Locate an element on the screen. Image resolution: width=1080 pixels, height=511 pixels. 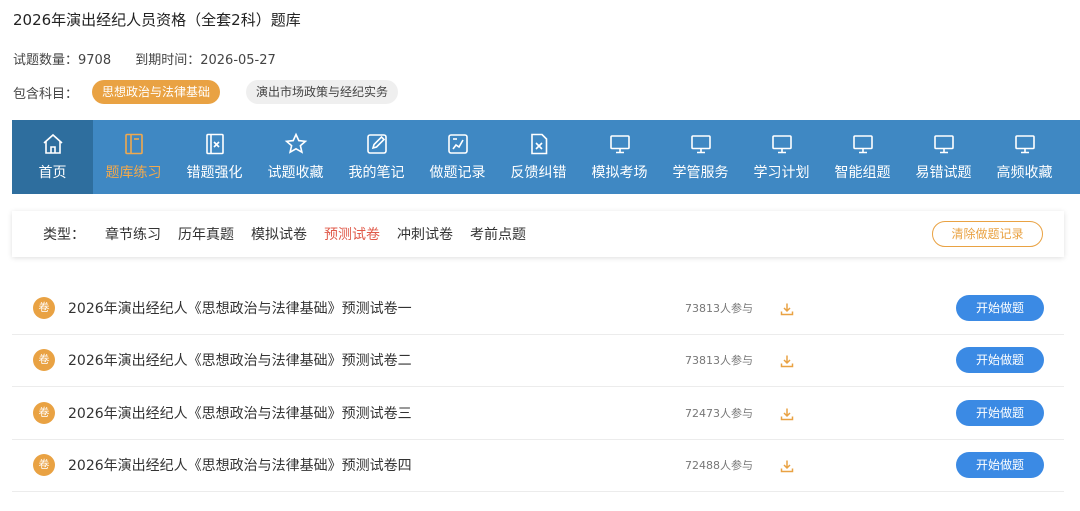
nav-item-label: 智能组题 is located at coordinates (862, 173).